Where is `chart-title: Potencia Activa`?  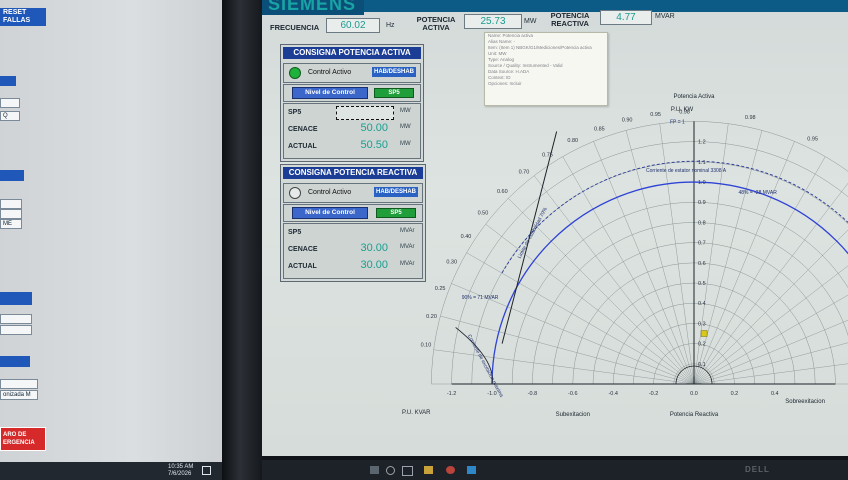 chart-title: Potencia Activa is located at coordinates (694, 97).